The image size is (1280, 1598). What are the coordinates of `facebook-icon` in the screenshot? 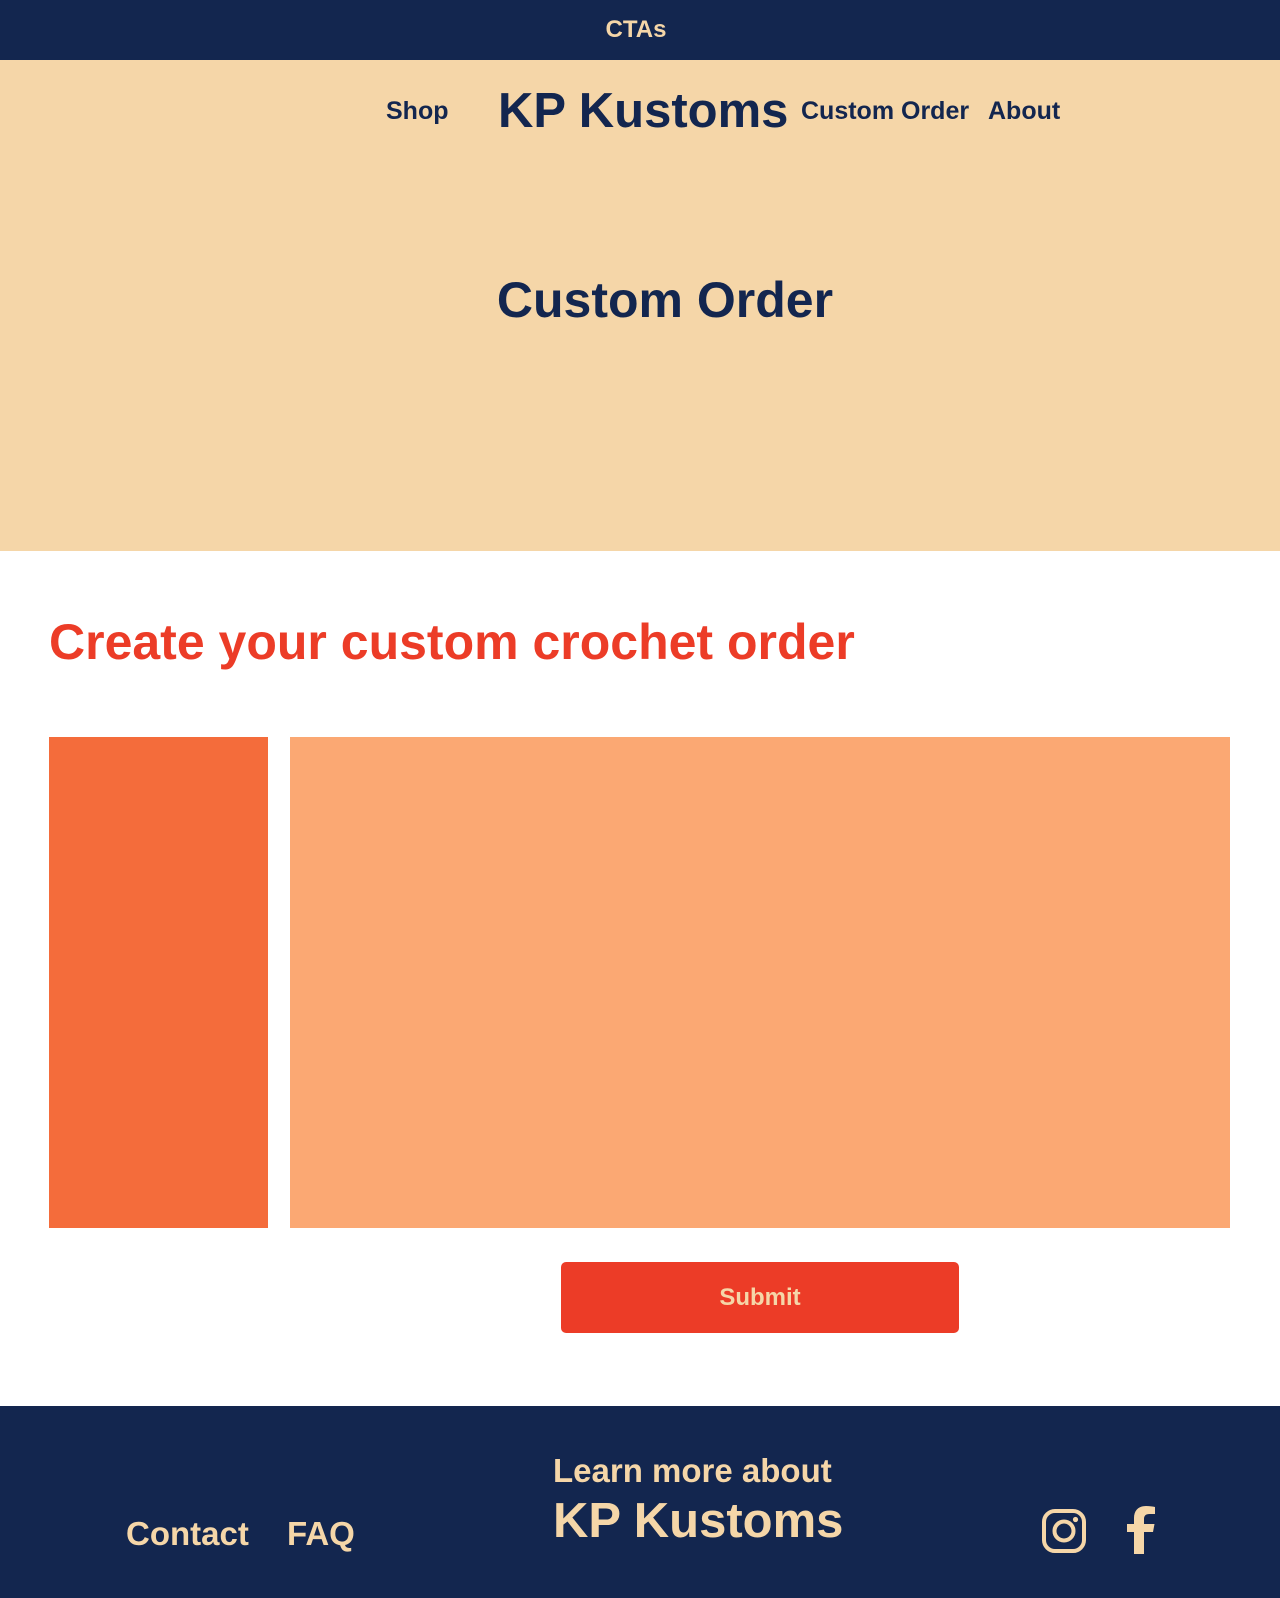 It's located at (1141, 1530).